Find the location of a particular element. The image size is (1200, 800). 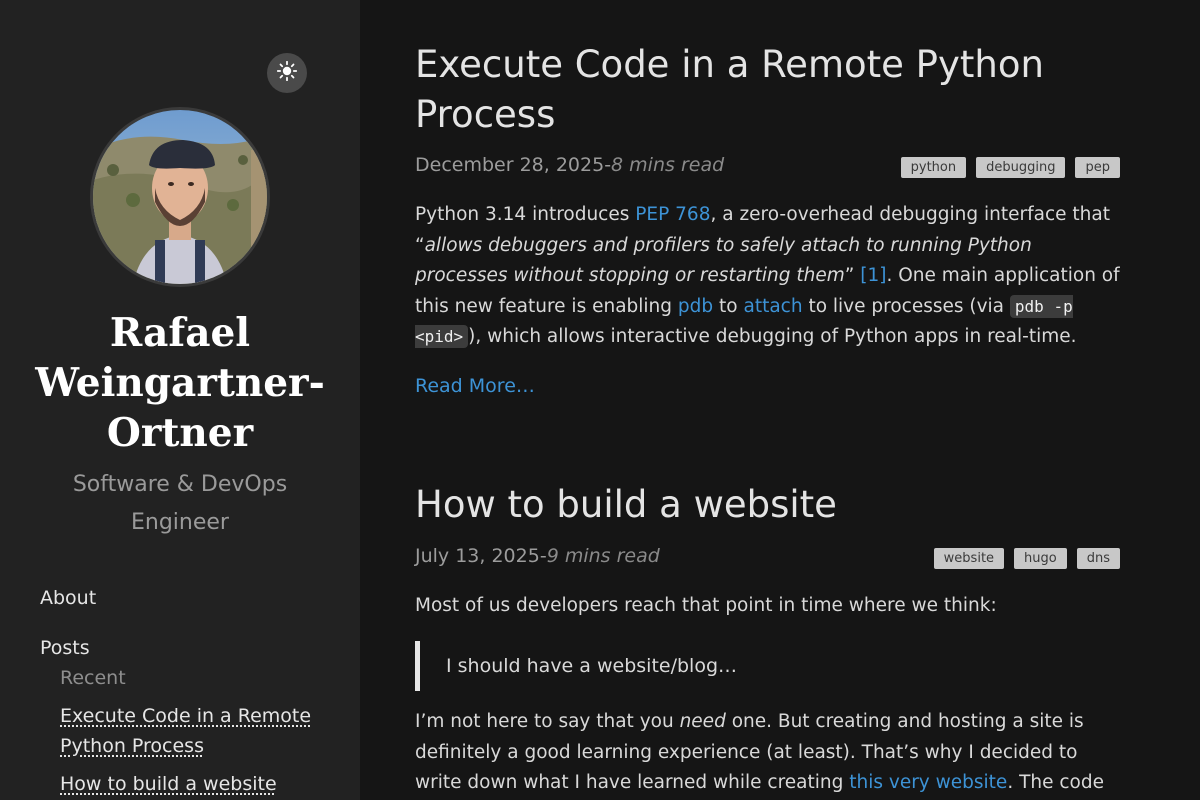

pdb-link: pdb is located at coordinates (695, 306).